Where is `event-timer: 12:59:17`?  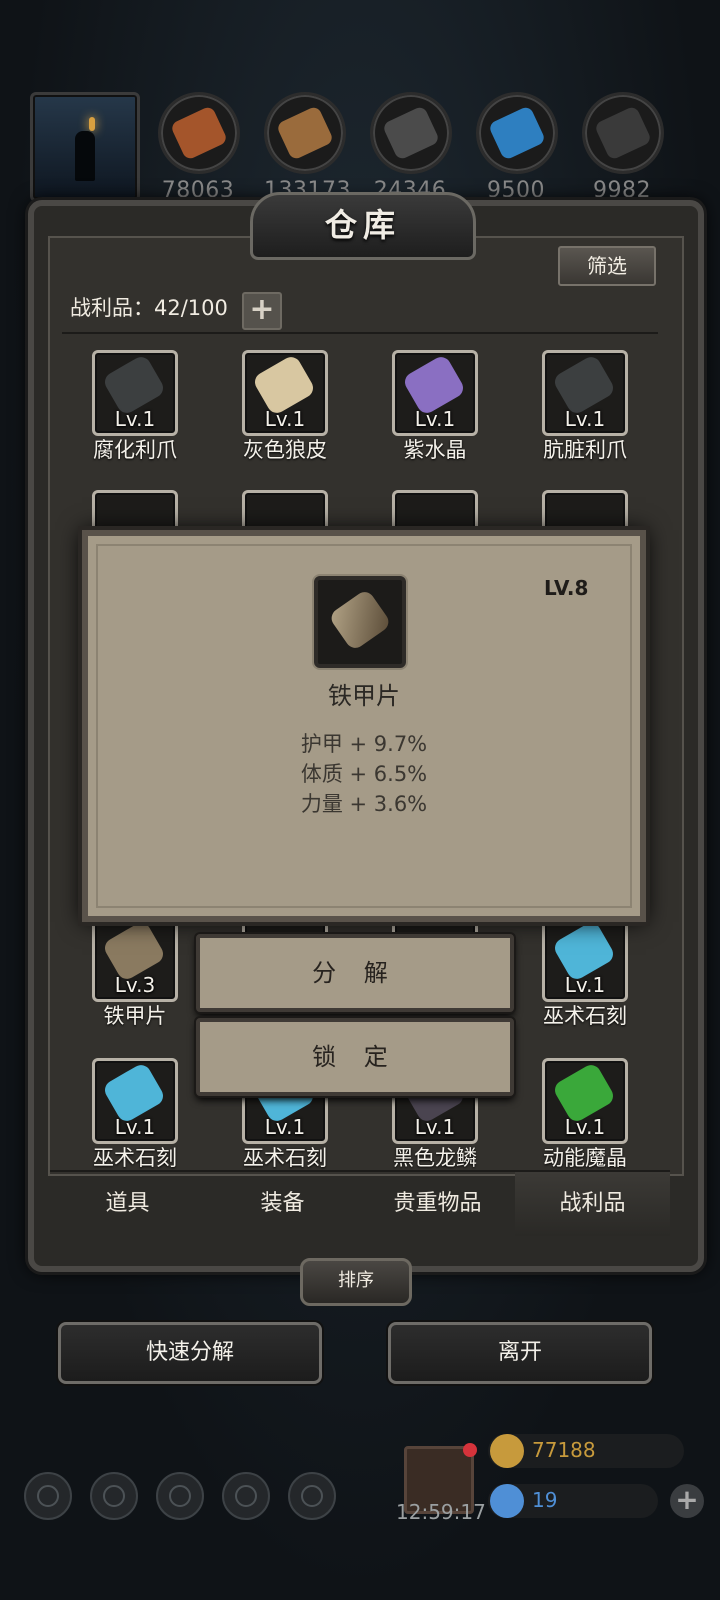 event-timer: 12:59:17 is located at coordinates (441, 1512).